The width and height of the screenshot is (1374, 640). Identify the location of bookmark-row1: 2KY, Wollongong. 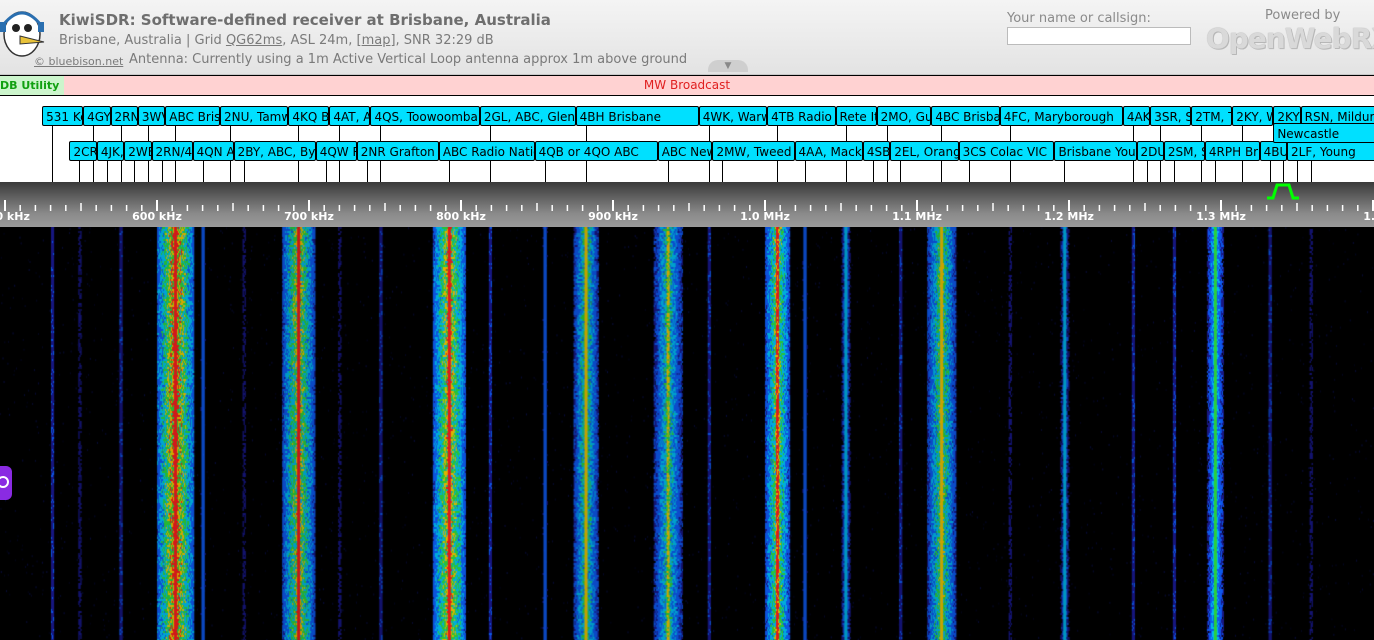
(1253, 116).